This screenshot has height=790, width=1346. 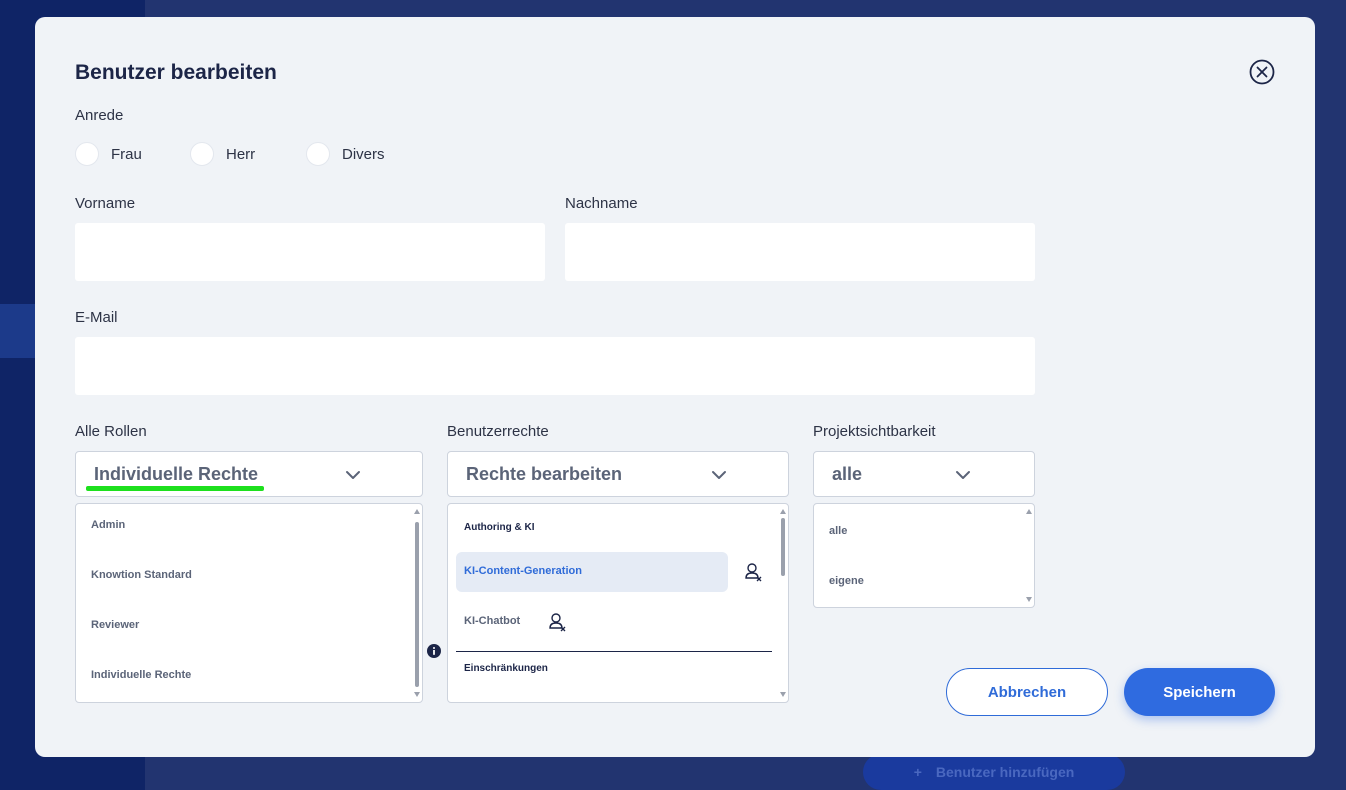 I want to click on user-rights-label: Benutzerrechte, so click(x=498, y=431).